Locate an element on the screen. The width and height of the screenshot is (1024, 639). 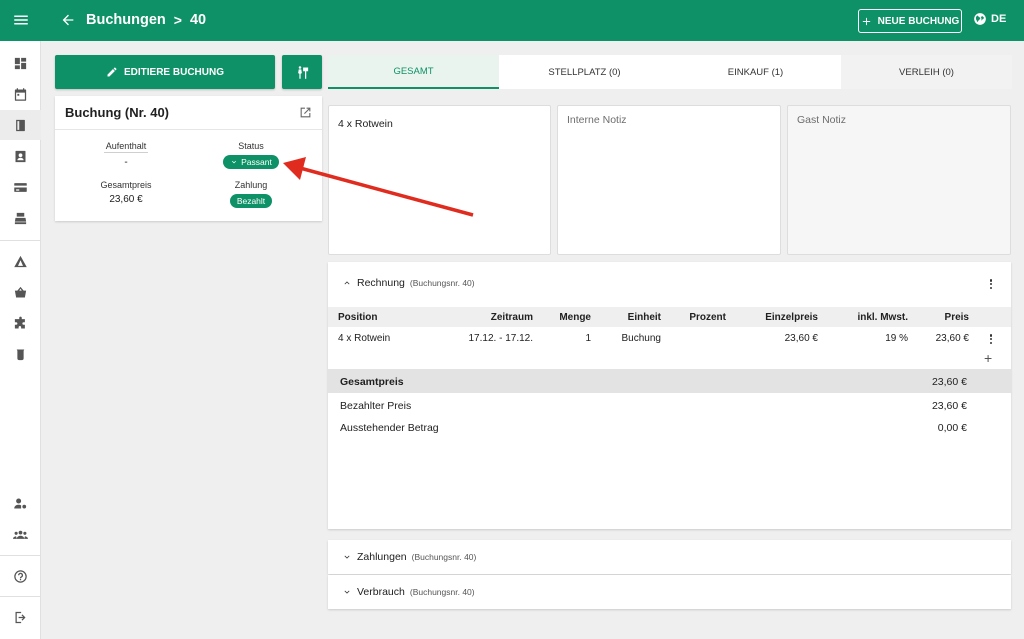
sidebar-item-help is located at coordinates (20, 576).